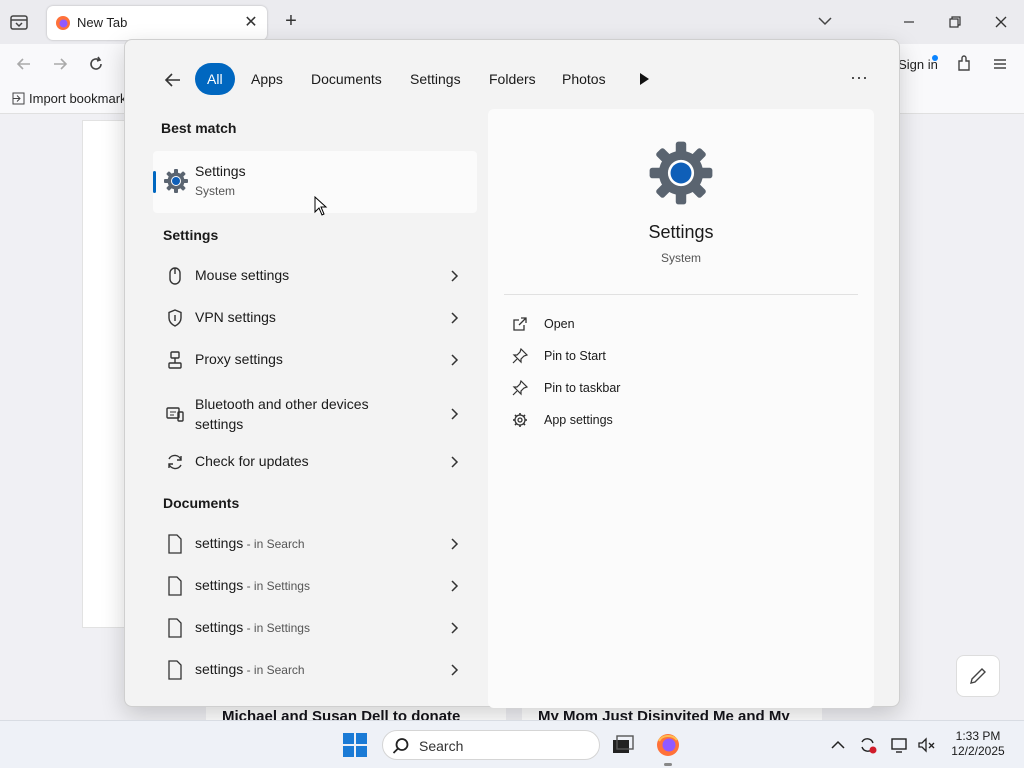 This screenshot has width=1024, height=768. What do you see at coordinates (868, 745) in the screenshot?
I see `sync-icon` at bounding box center [868, 745].